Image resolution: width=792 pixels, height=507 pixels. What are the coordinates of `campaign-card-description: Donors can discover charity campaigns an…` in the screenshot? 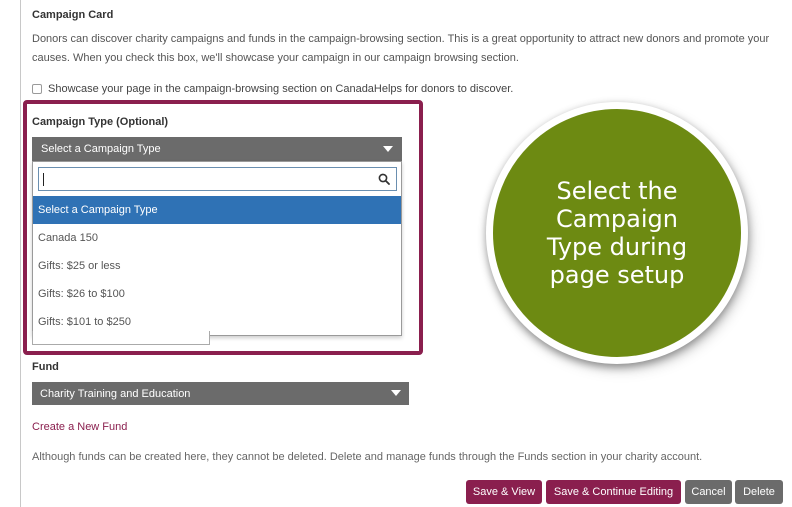 It's located at (401, 48).